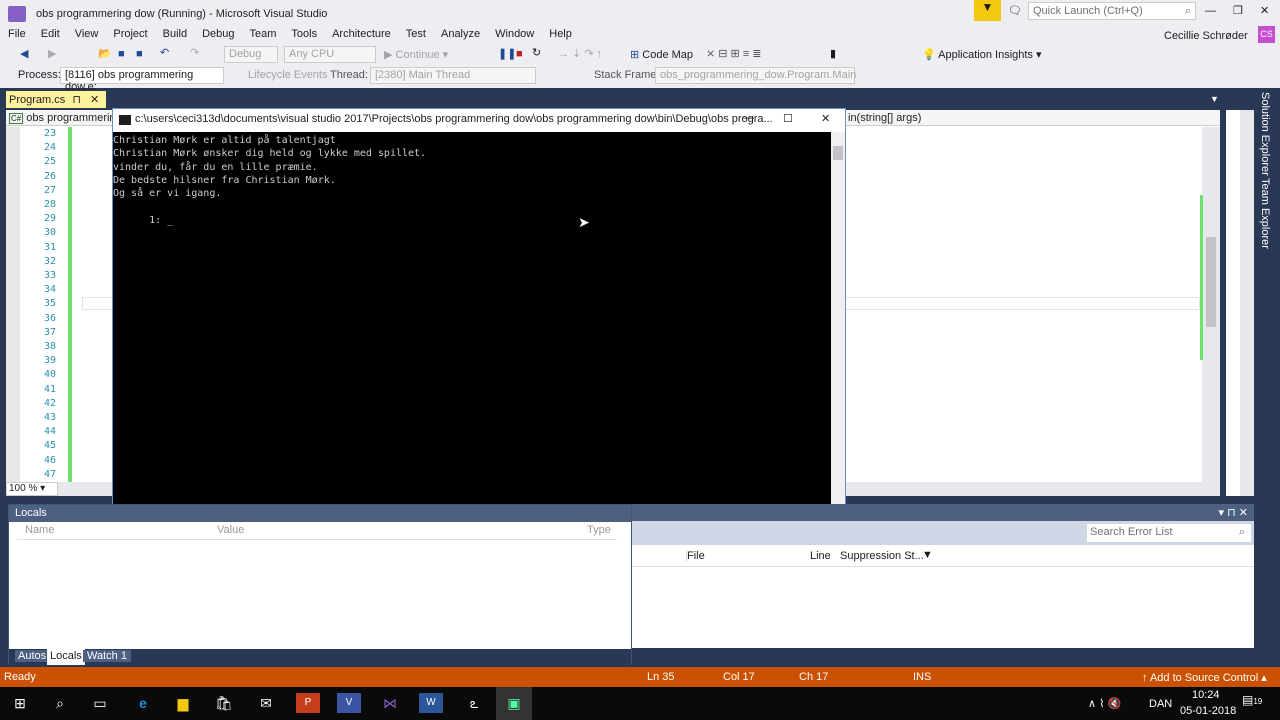 Image resolution: width=1280 pixels, height=720 pixels. Describe the element at coordinates (1015, 10) in the screenshot. I see `feedback-icon: 🗨` at that location.